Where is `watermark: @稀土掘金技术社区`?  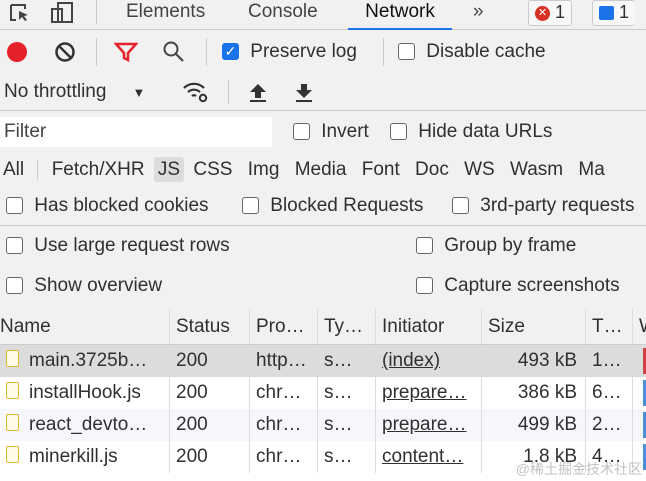
watermark: @稀土掘金技术社区 is located at coordinates (578, 469).